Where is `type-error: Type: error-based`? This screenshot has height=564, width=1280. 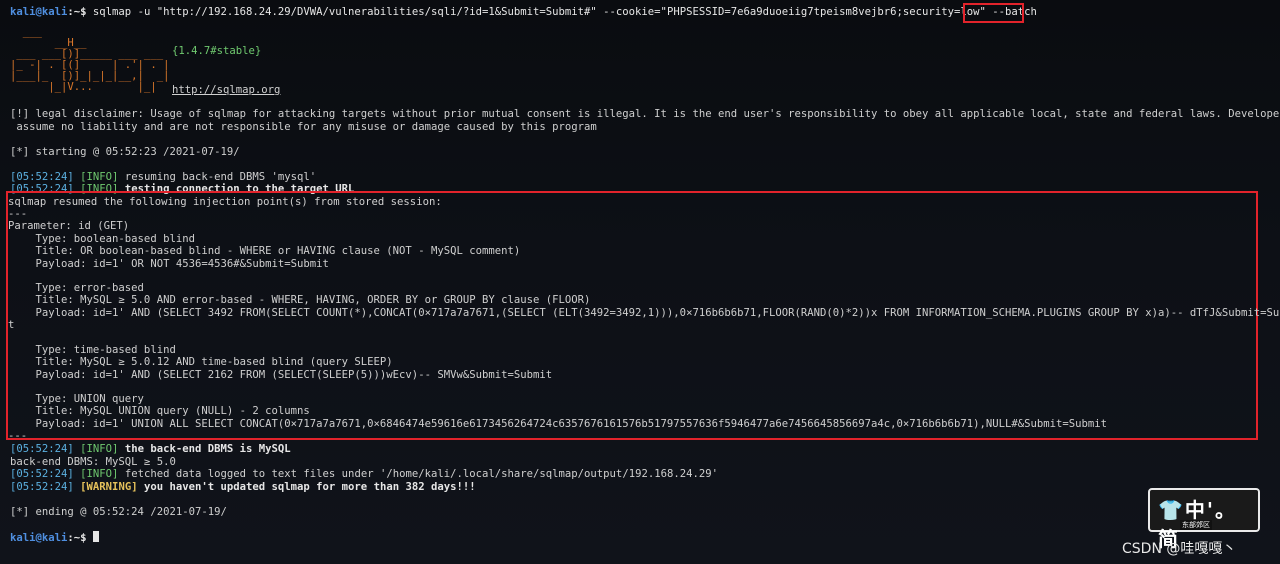 type-error: Type: error-based is located at coordinates (77, 288).